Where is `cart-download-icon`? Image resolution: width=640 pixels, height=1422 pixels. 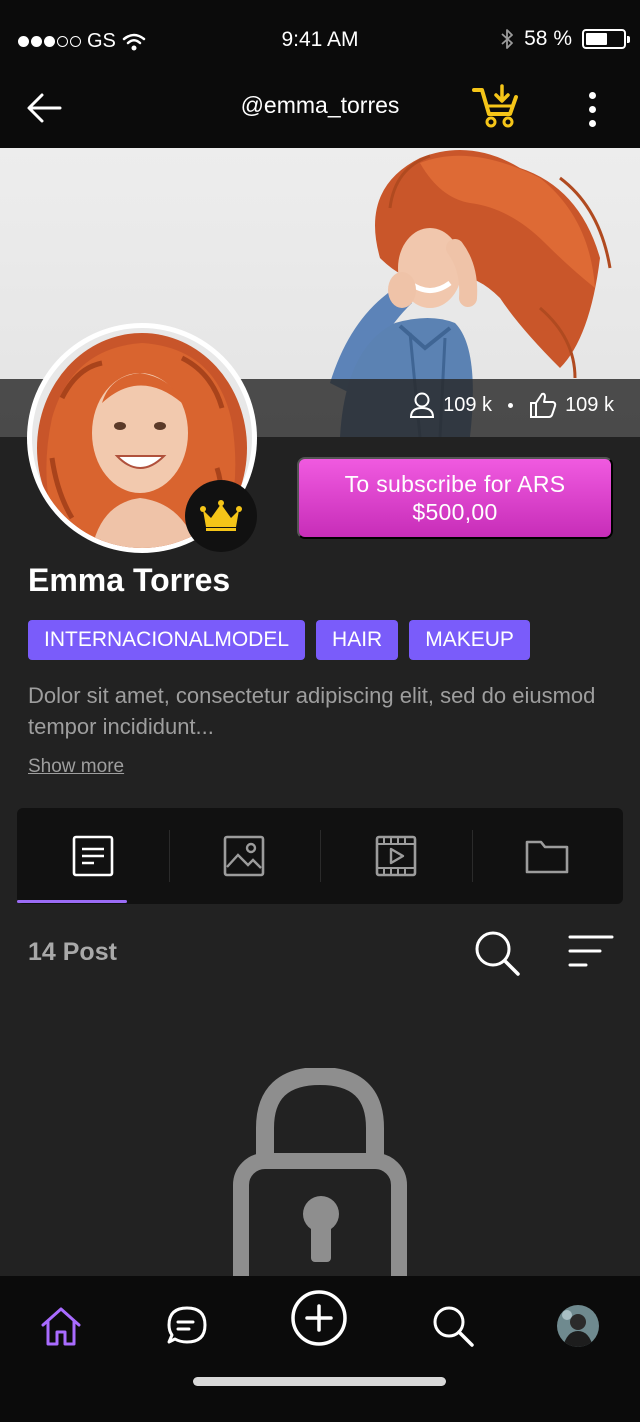 cart-download-icon is located at coordinates (495, 106).